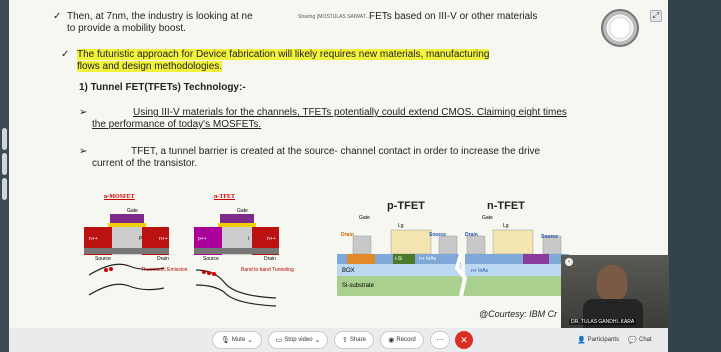  I want to click on record-button: ◉ Record, so click(402, 340).